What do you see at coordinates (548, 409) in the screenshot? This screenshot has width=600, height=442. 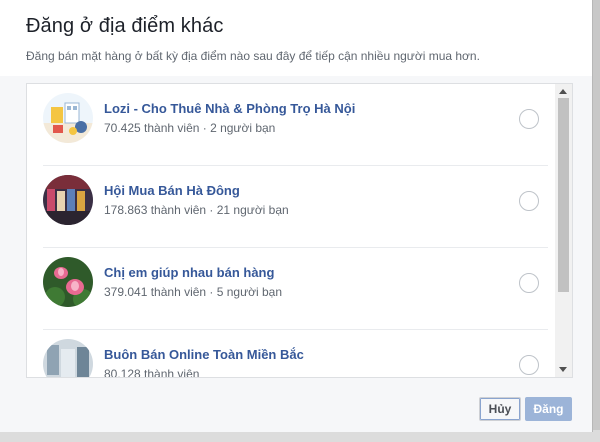 I see `post-button: Đăng` at bounding box center [548, 409].